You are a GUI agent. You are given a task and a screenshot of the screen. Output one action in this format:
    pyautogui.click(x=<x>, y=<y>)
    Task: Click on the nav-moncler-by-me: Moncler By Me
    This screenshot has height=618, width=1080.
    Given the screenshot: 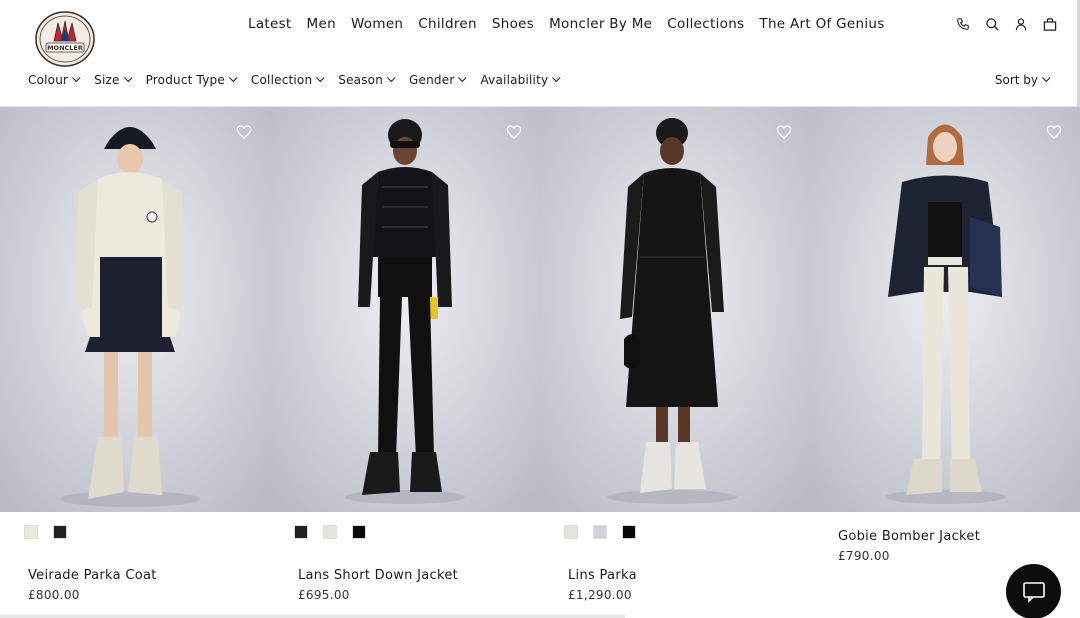 What is the action you would take?
    pyautogui.click(x=600, y=24)
    